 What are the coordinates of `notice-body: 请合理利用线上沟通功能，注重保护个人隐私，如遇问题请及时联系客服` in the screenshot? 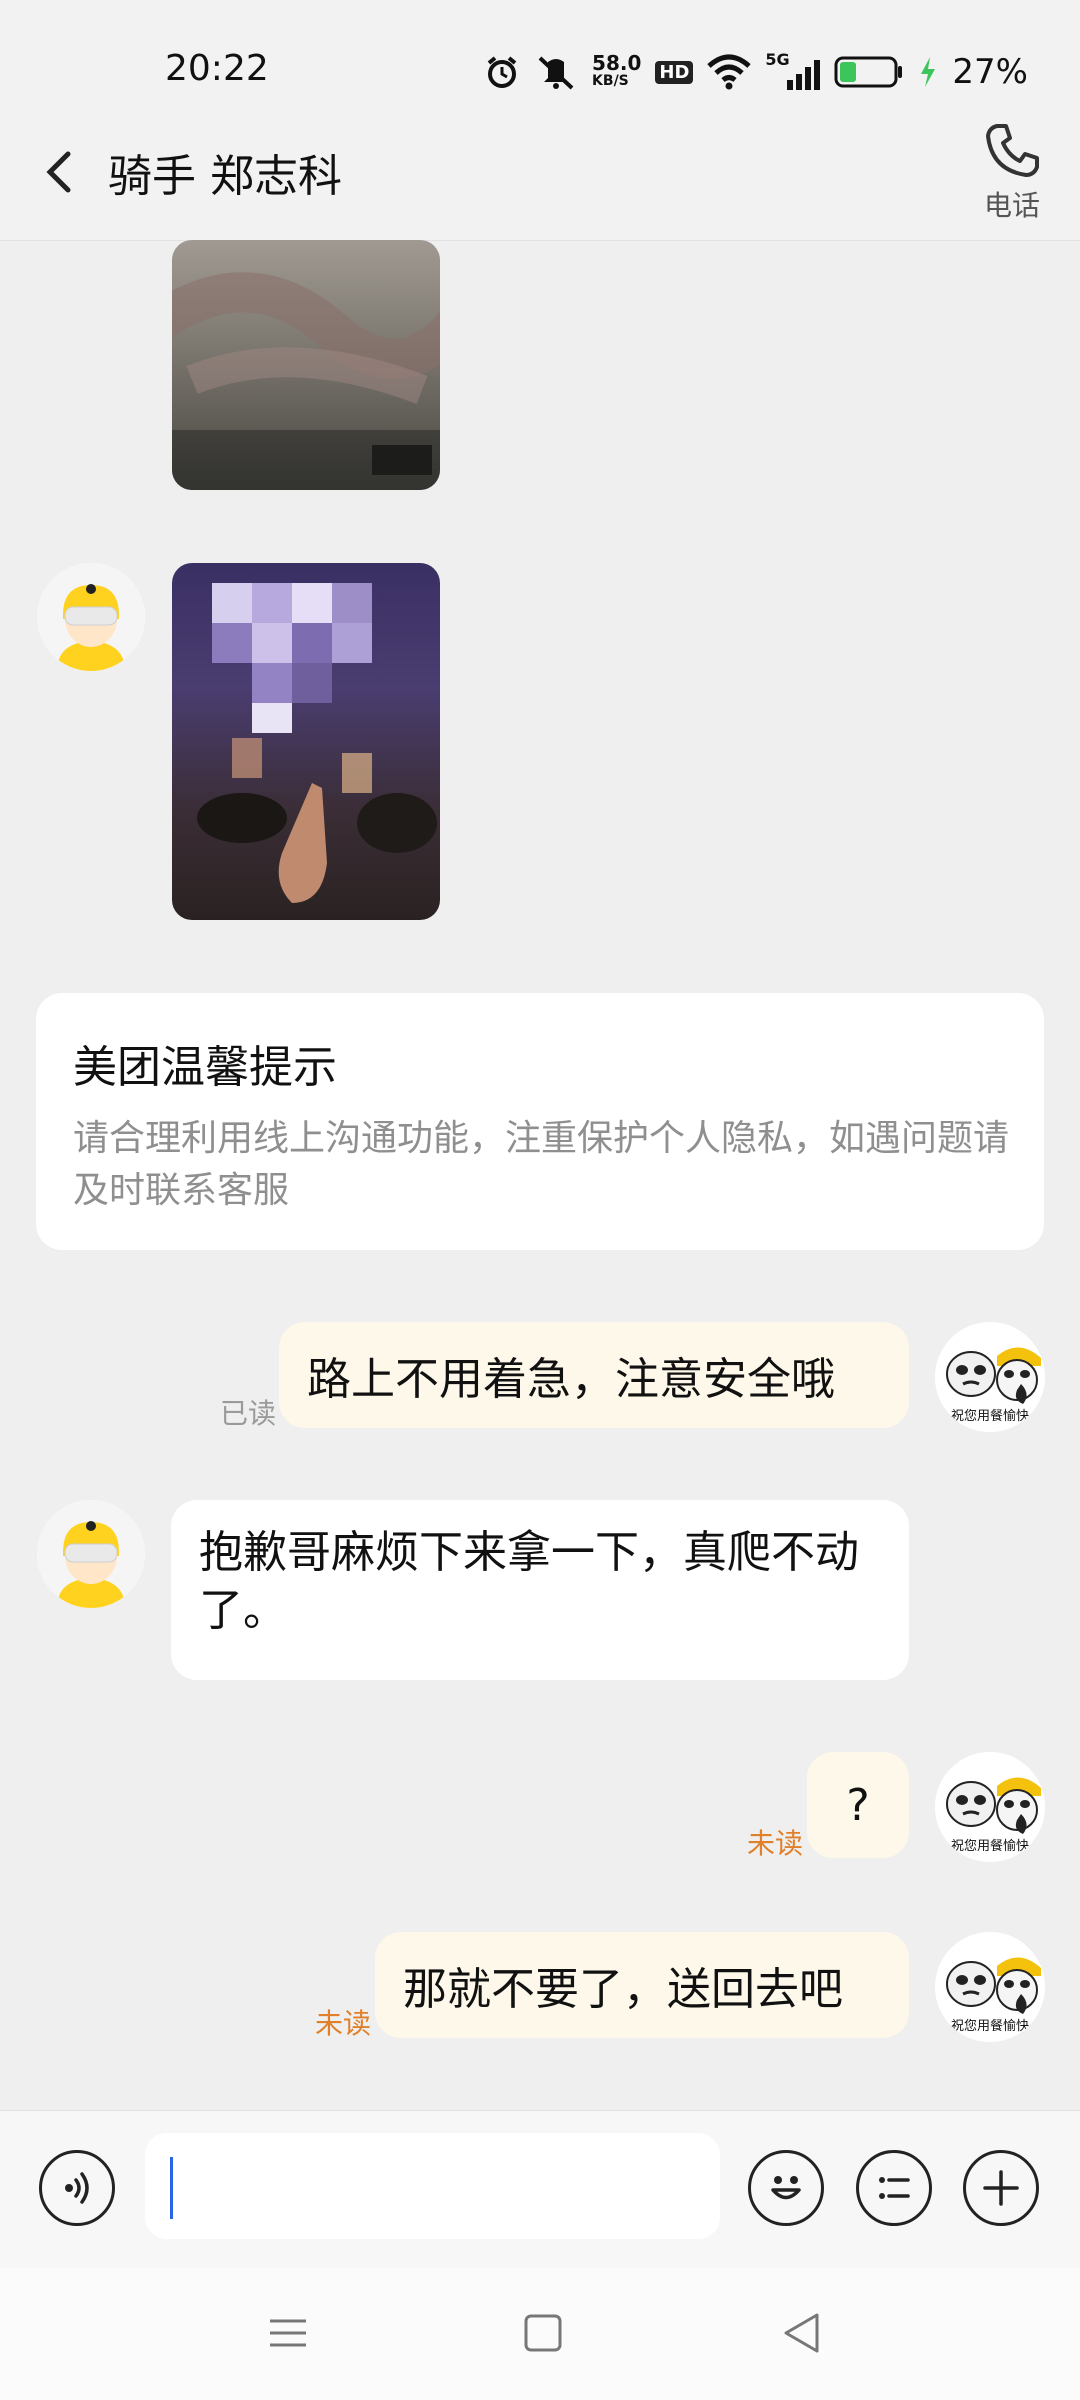 It's located at (541, 1164).